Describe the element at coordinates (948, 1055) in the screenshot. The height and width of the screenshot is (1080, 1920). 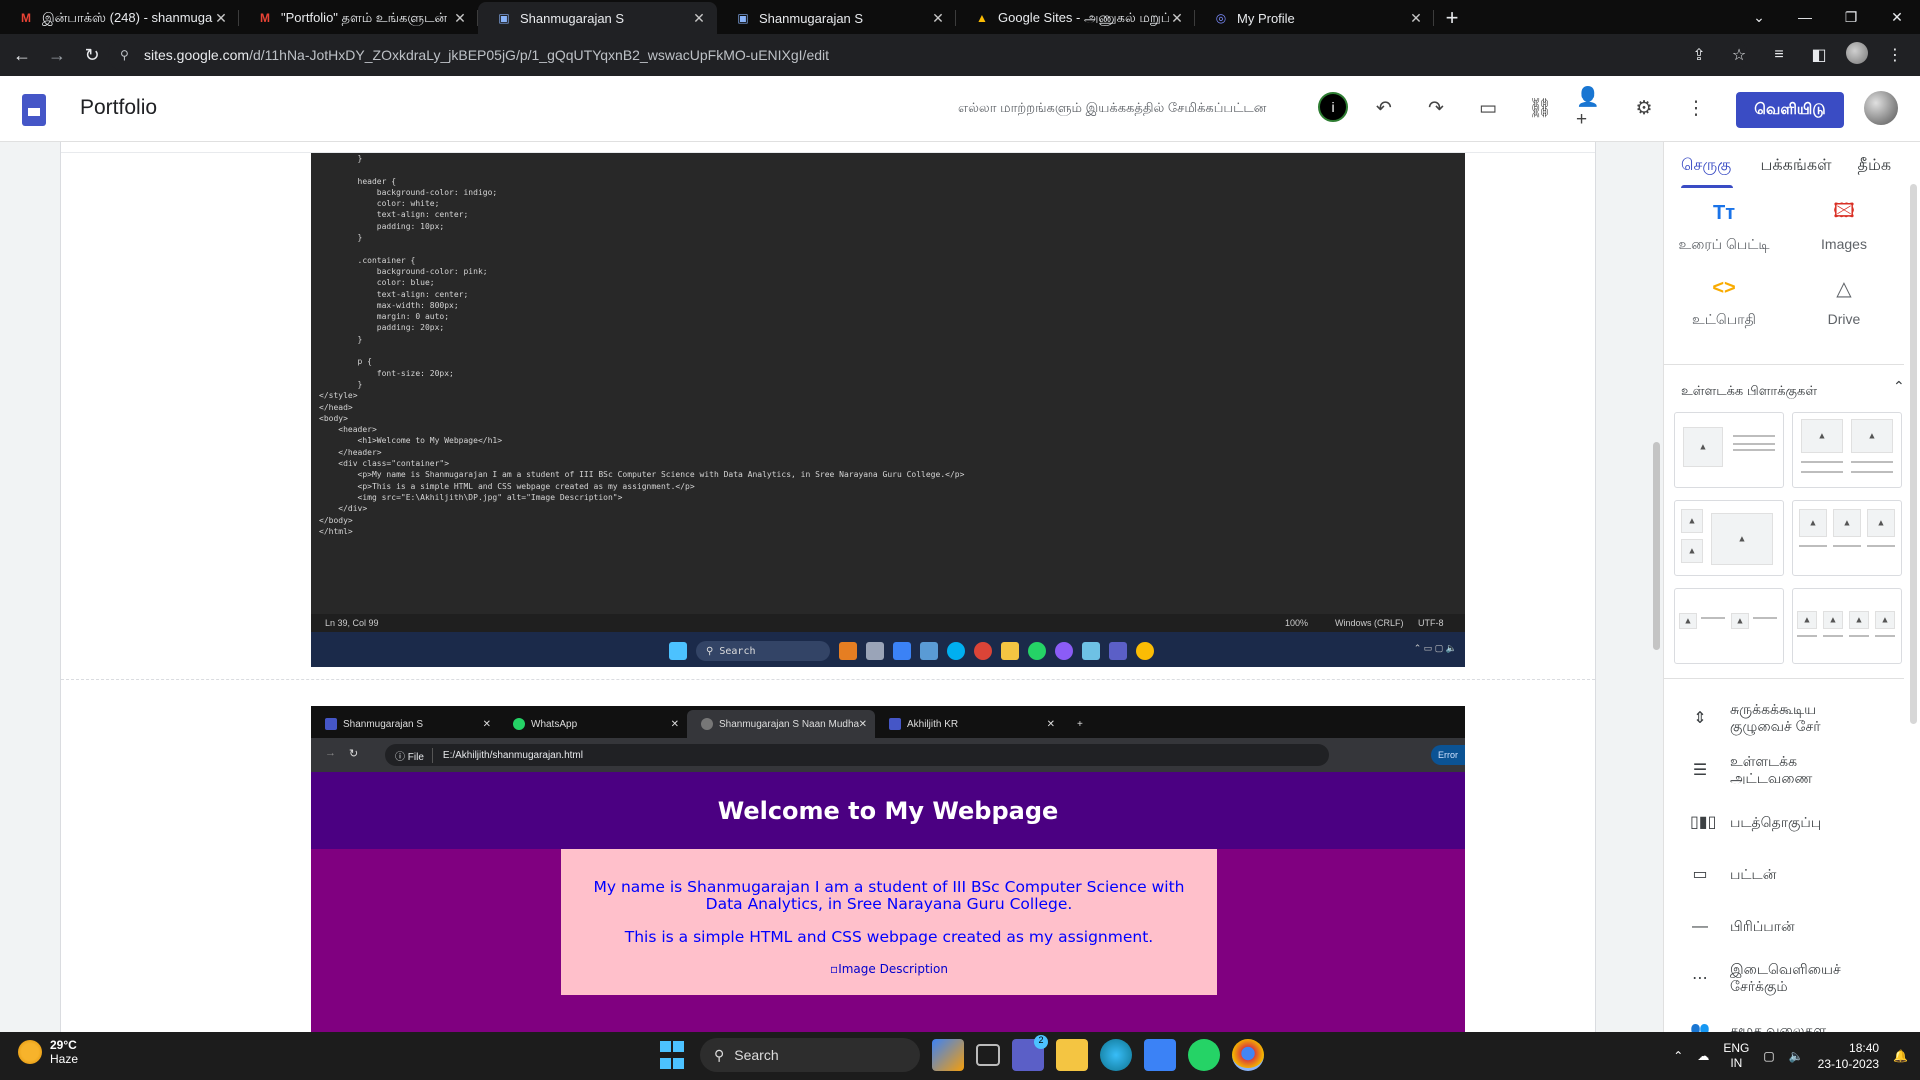
I see `widgets-icon` at that location.